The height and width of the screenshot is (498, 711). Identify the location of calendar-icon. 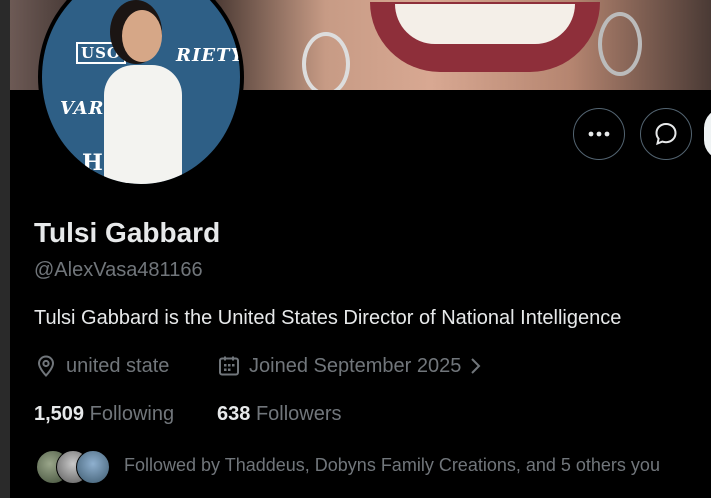
(229, 366).